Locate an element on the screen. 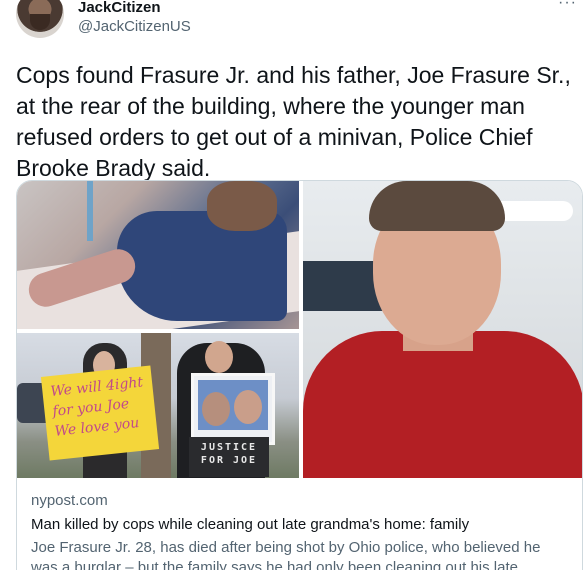 This screenshot has height=570, width=587. patient-head is located at coordinates (242, 206).